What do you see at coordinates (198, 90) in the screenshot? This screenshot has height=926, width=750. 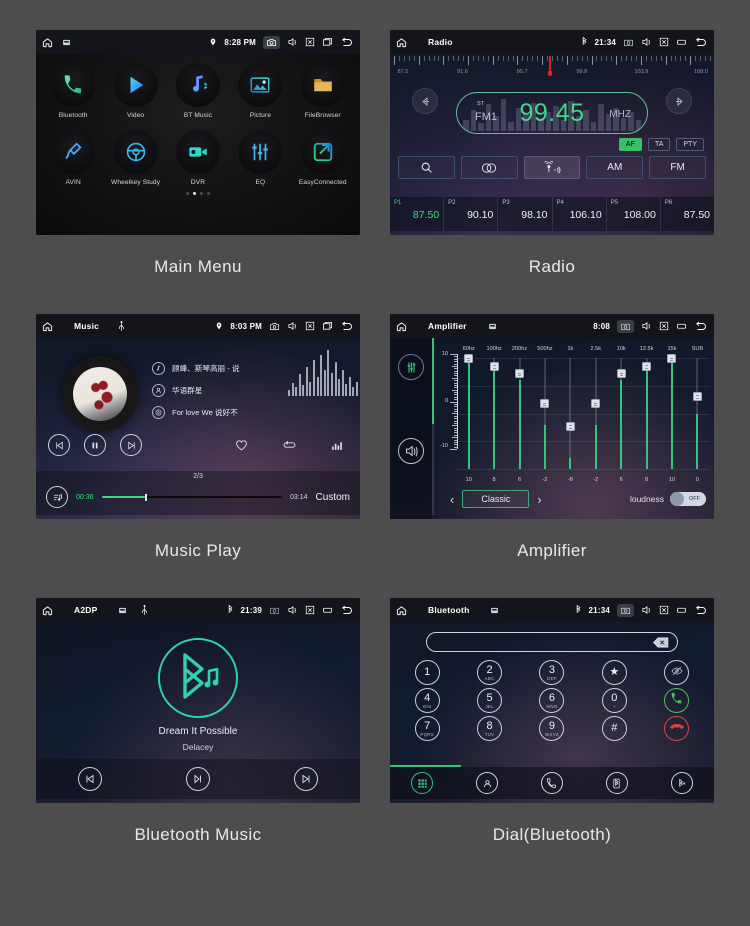 I see `app-bt-music: BT Music` at bounding box center [198, 90].